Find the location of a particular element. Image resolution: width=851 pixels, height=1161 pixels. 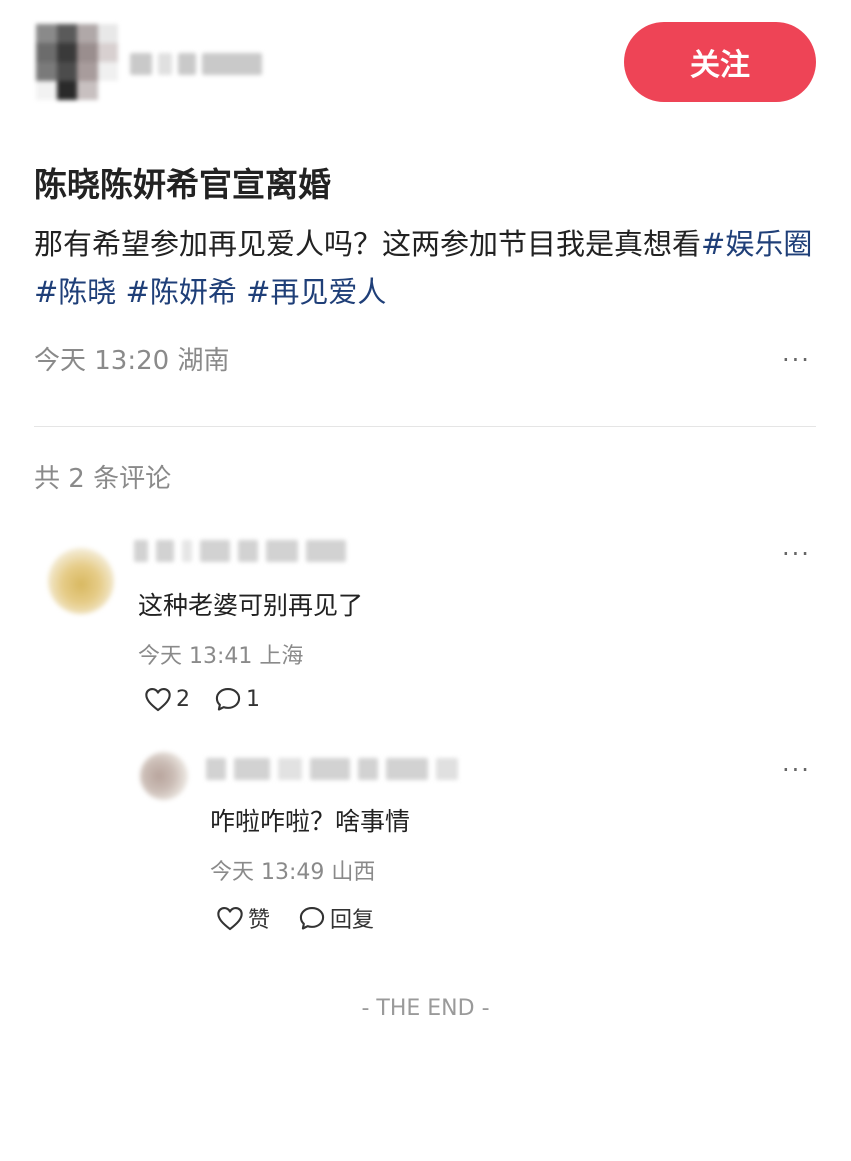

post-time: 今天 13:20 is located at coordinates (102, 361).